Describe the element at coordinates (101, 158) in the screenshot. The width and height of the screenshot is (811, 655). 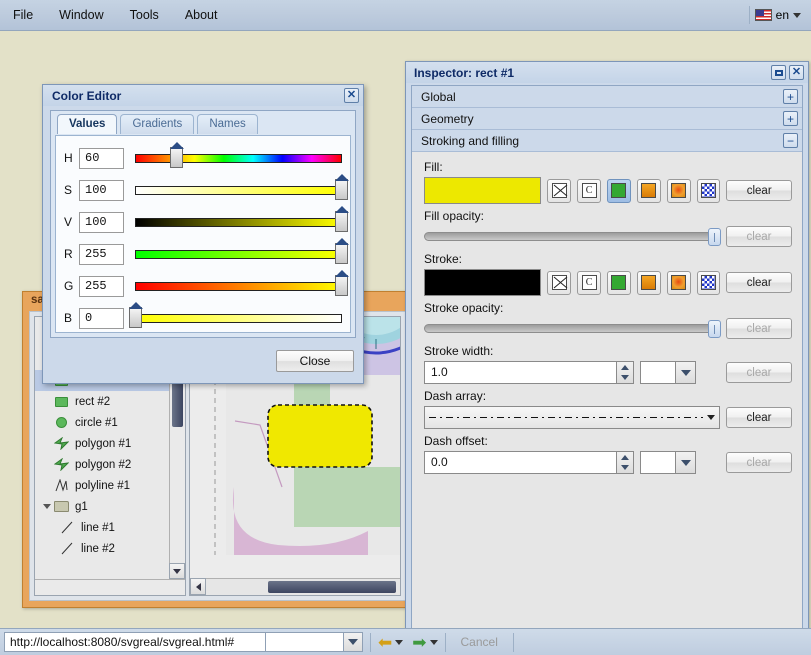
I see `channel-input-h: 60` at that location.